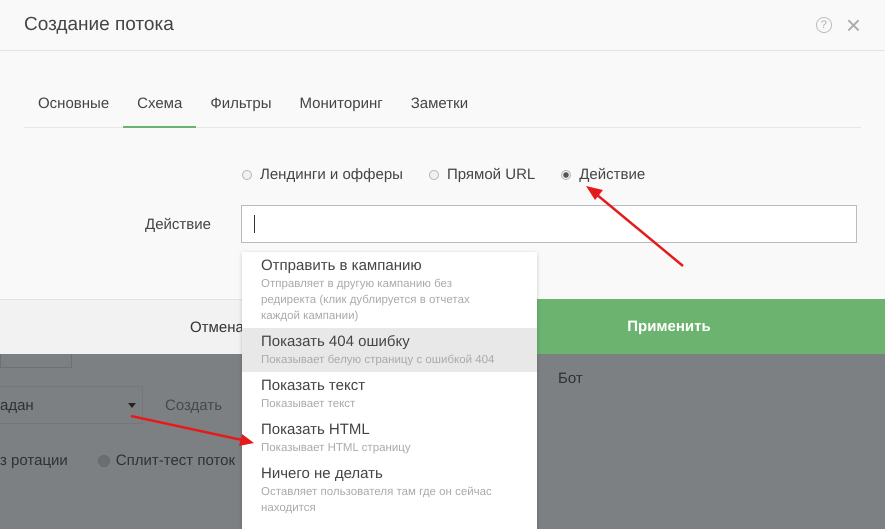 This screenshot has width=885, height=529. What do you see at coordinates (308, 404) in the screenshot?
I see `option-description: Показывает текст` at bounding box center [308, 404].